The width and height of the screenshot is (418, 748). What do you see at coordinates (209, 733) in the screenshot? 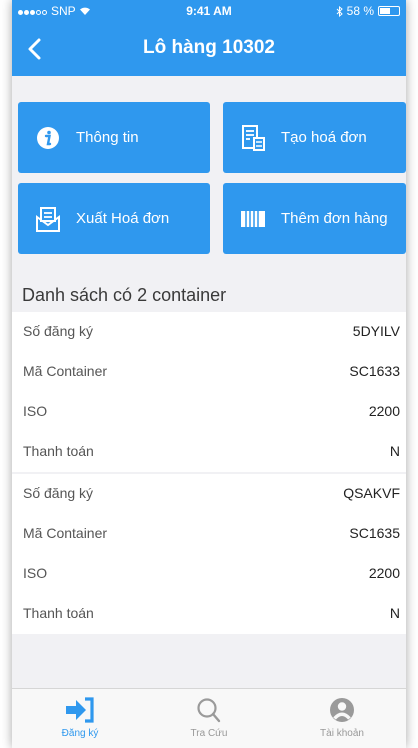
I see `tab-lookup-label: Tra Cứu` at bounding box center [209, 733].